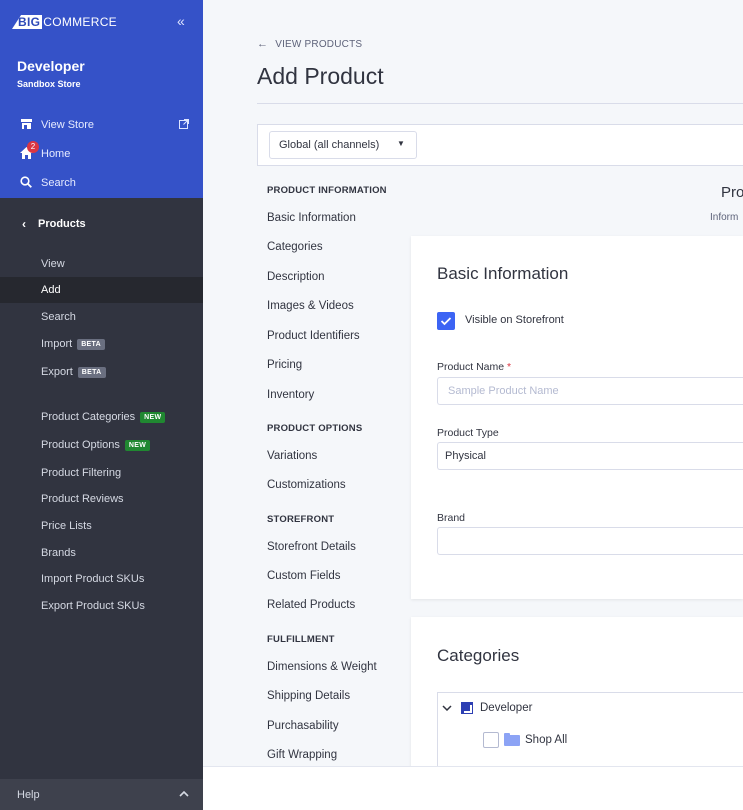  What do you see at coordinates (313, 336) in the screenshot?
I see `nav-item-product-identifiers: Product Identifiers` at bounding box center [313, 336].